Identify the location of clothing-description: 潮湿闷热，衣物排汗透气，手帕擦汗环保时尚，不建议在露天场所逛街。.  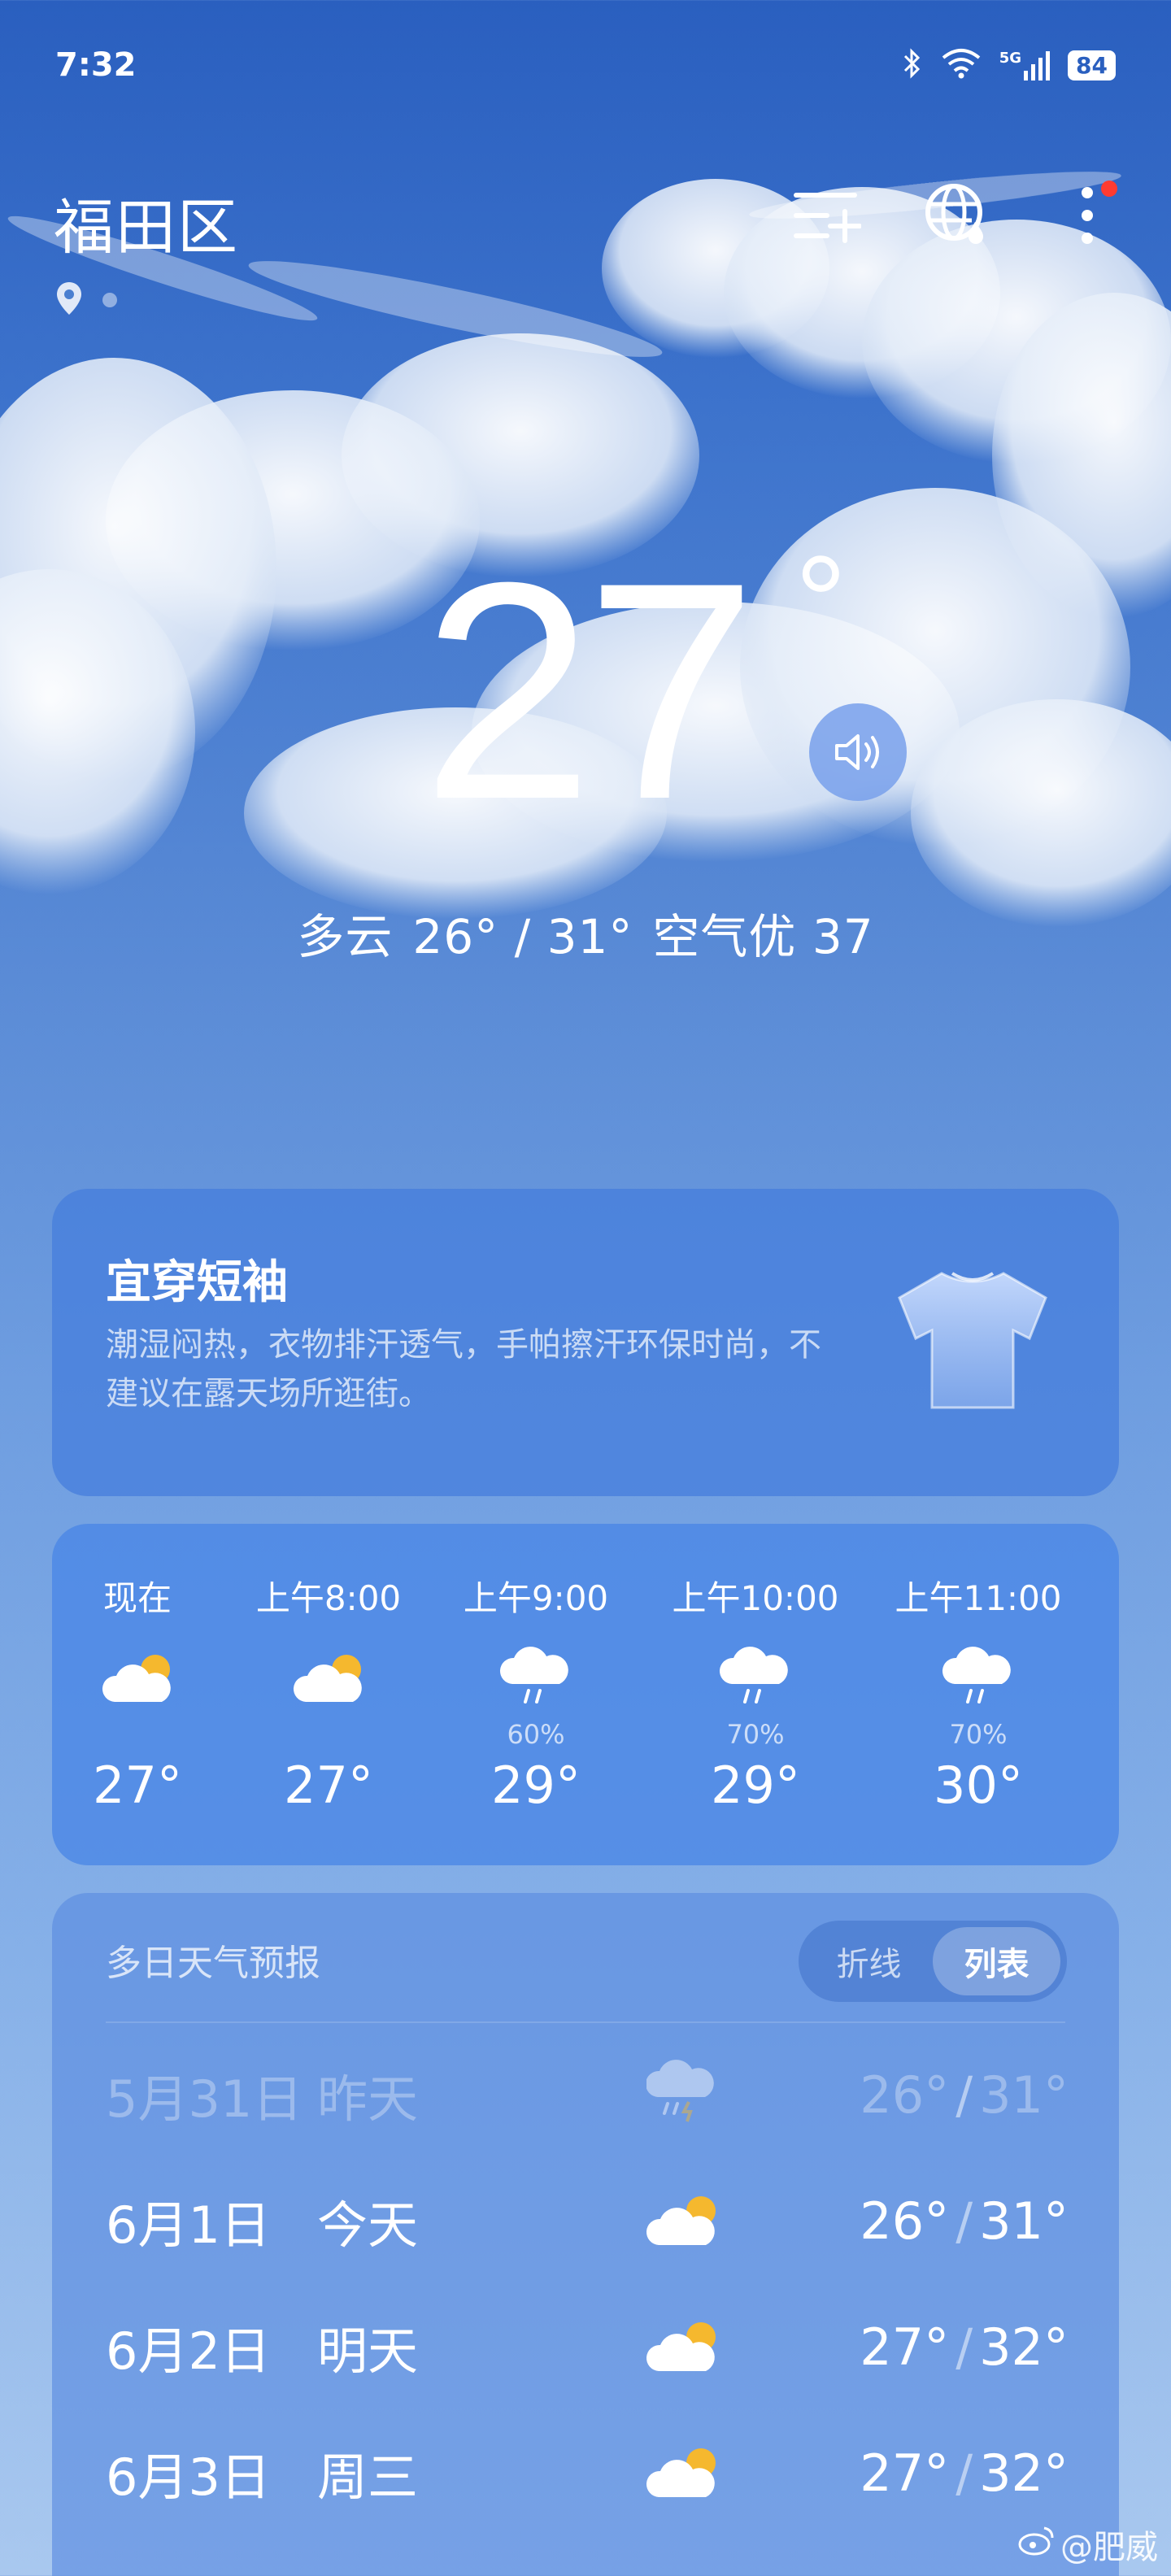
(464, 1369).